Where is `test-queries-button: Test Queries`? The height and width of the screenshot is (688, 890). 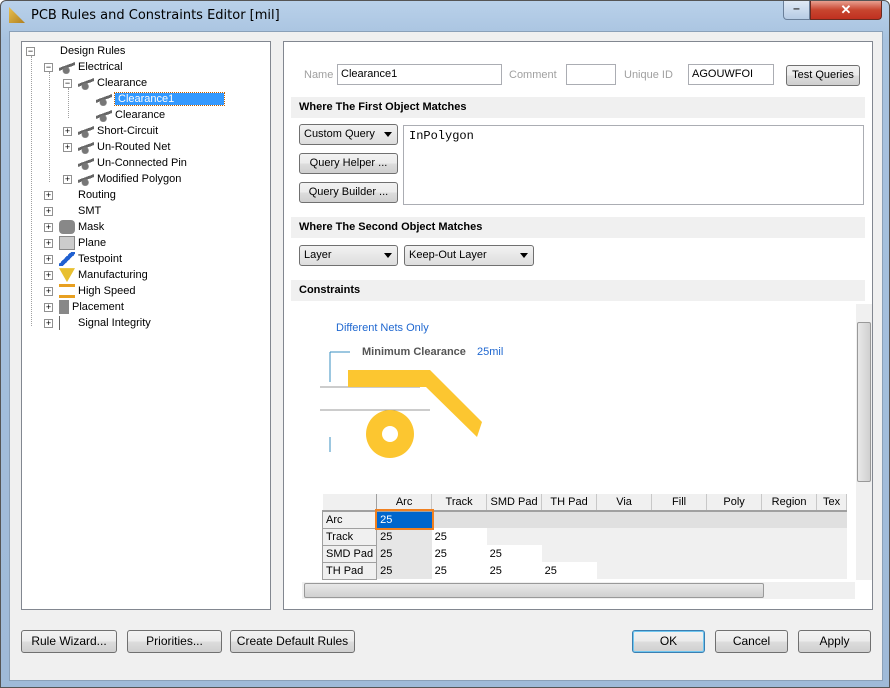
test-queries-button: Test Queries is located at coordinates (823, 75).